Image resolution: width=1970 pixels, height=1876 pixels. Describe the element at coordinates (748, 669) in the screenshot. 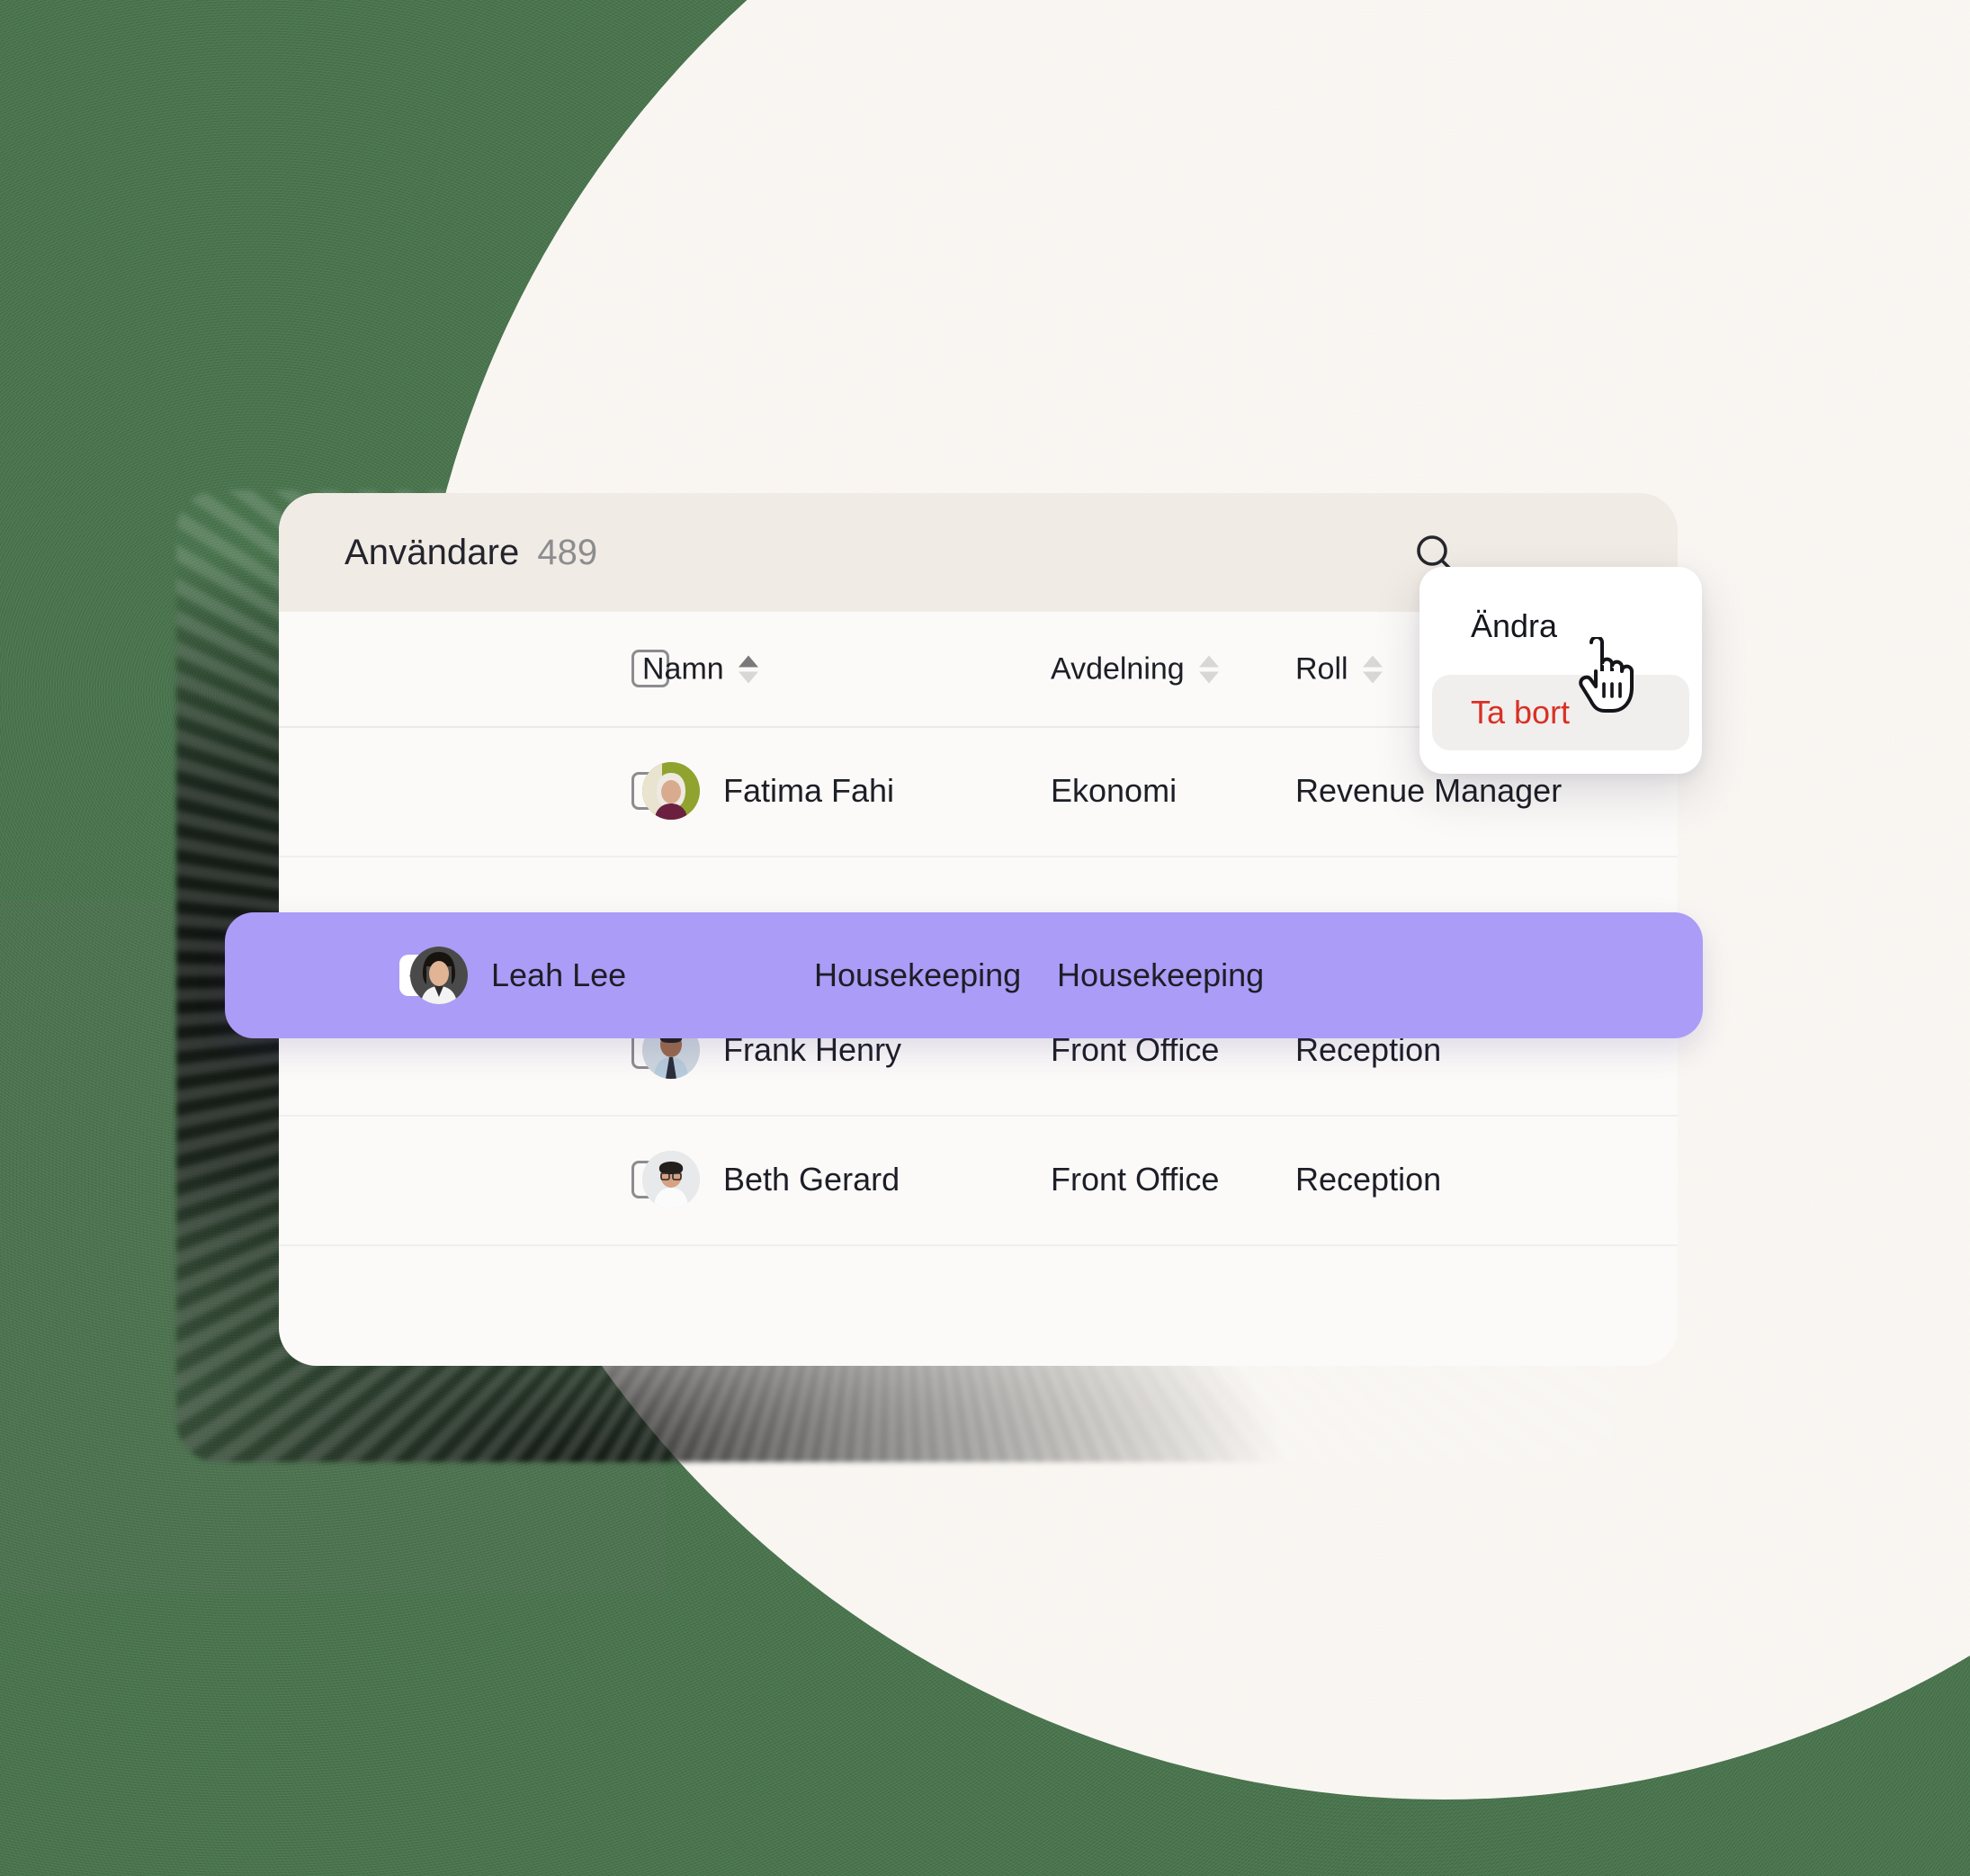

I see `sort-toggle-namn-icon` at that location.